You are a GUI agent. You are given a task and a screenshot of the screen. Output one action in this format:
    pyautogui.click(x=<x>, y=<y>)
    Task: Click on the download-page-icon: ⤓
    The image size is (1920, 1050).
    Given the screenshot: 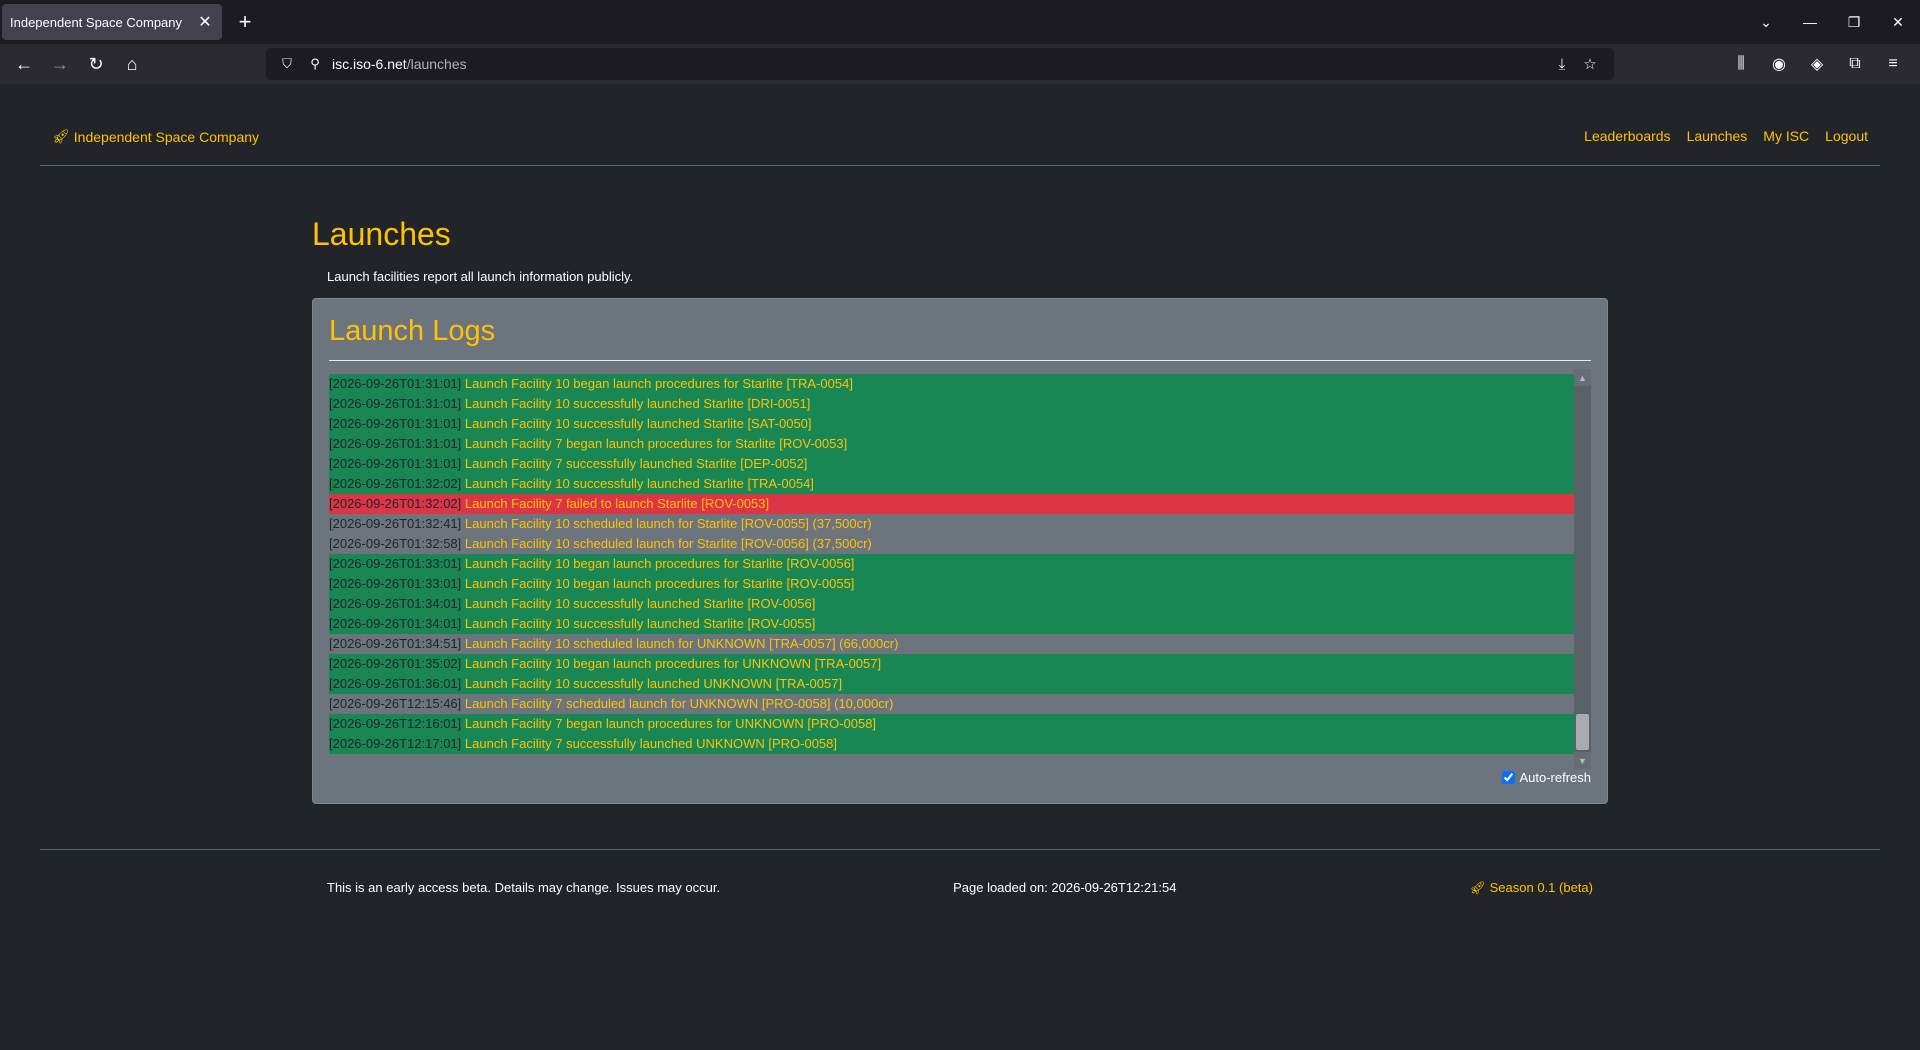 What is the action you would take?
    pyautogui.click(x=1562, y=64)
    